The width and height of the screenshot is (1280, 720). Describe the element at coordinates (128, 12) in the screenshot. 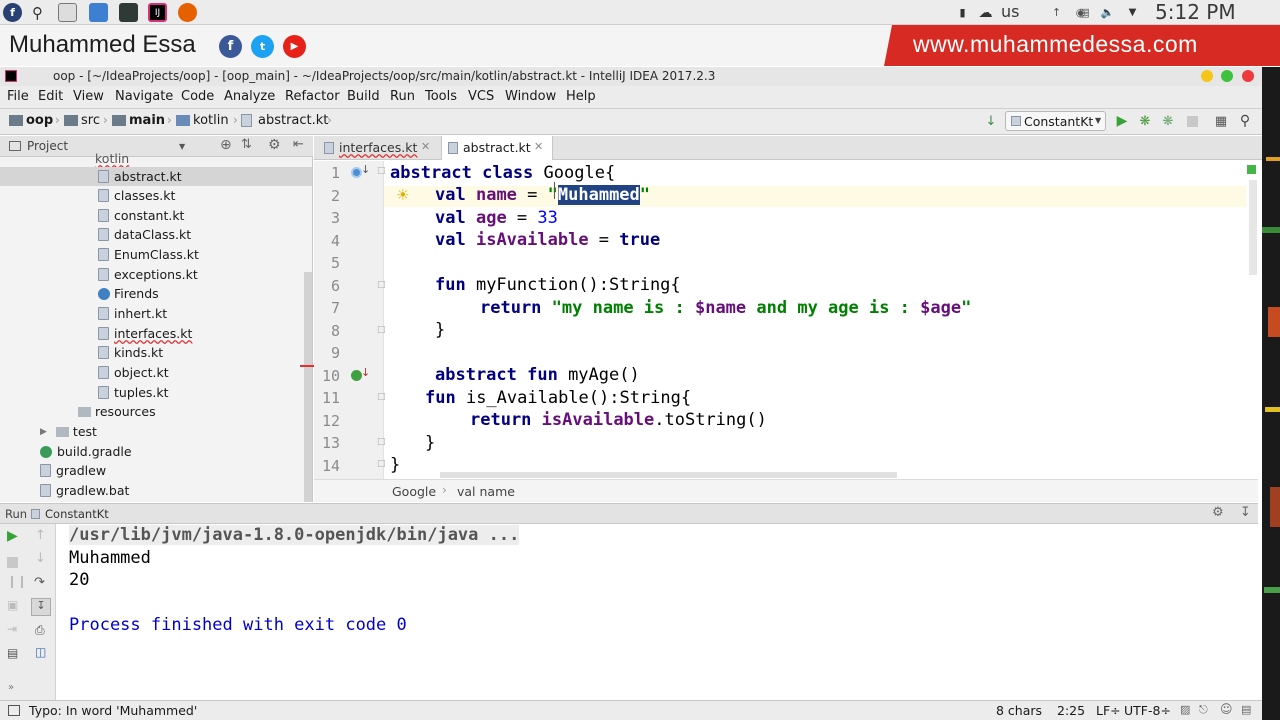

I see `terminal-icon` at that location.